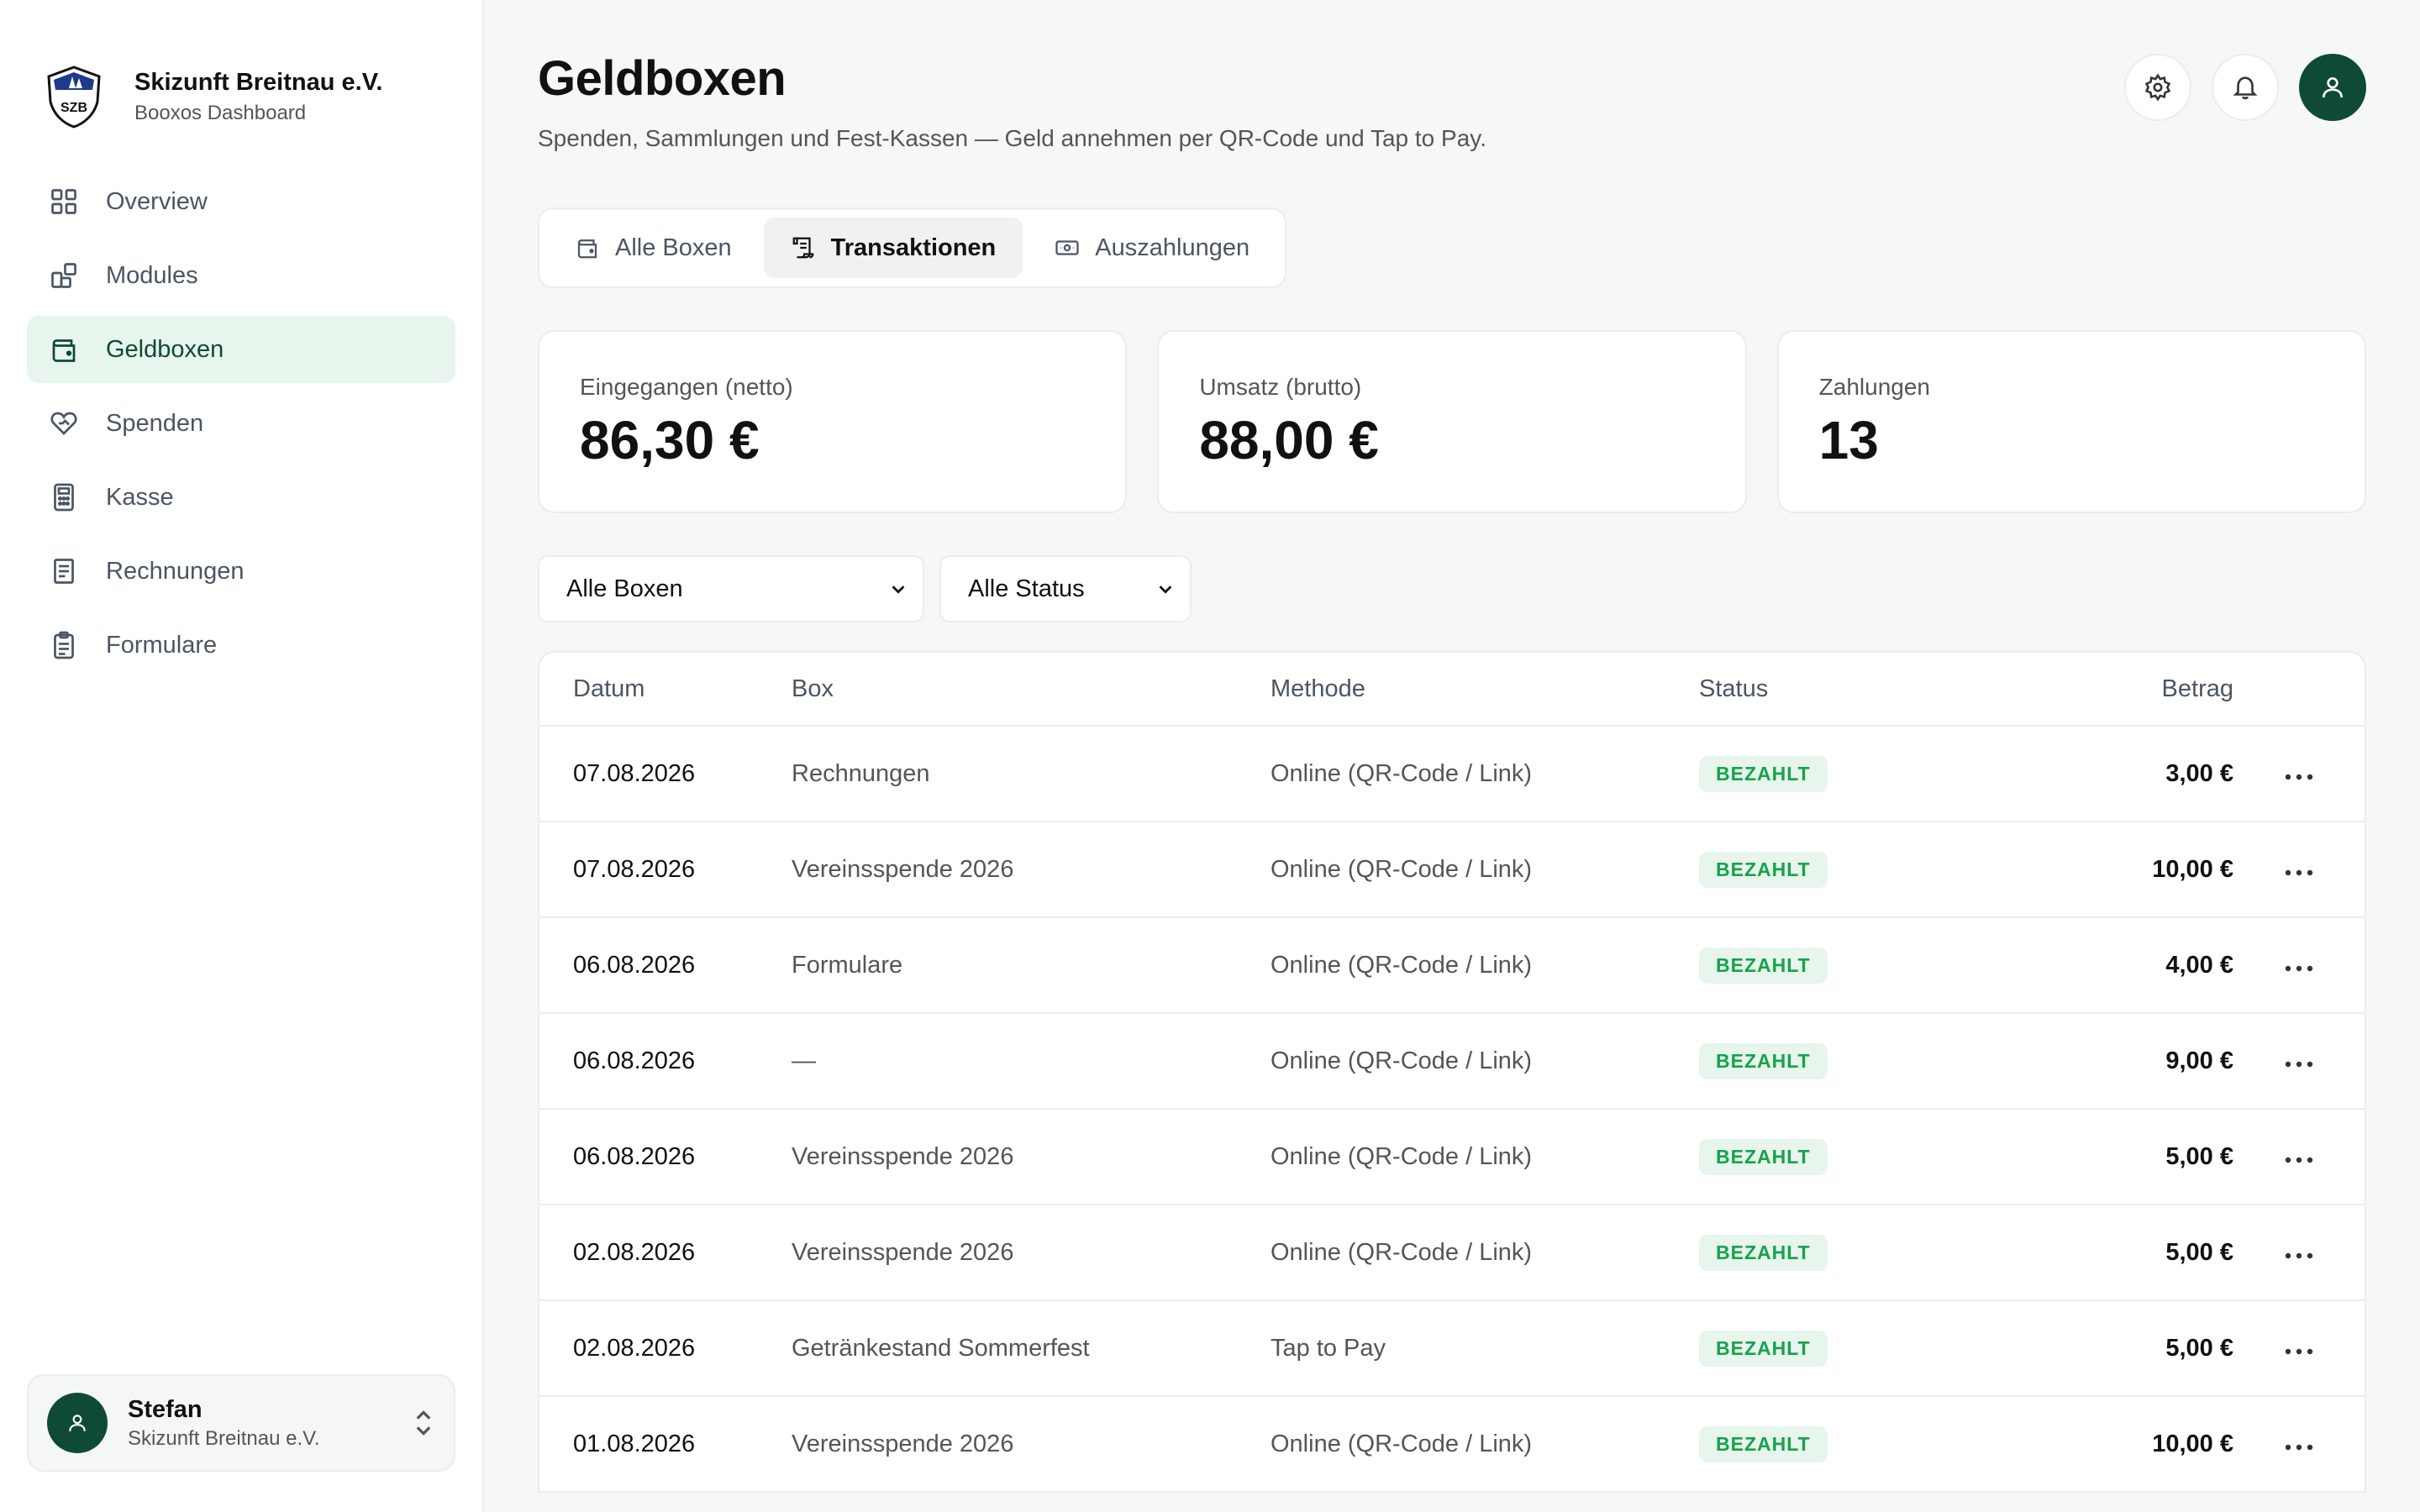  I want to click on column-header-box: Box, so click(1031, 689).